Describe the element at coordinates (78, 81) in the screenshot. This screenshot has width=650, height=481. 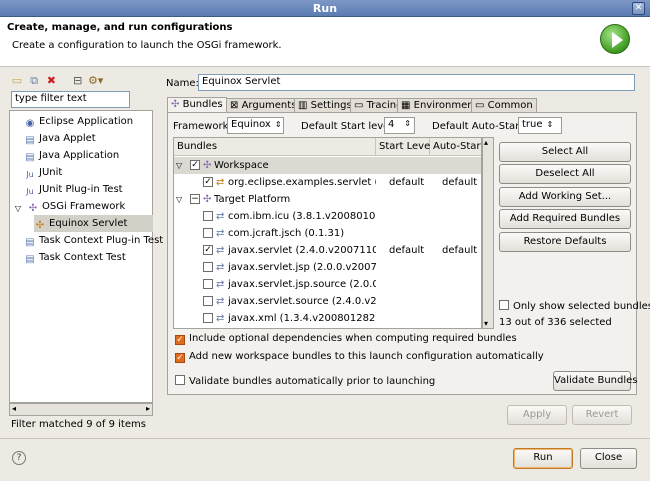
I see `collapse-all-icon: ⊟` at that location.